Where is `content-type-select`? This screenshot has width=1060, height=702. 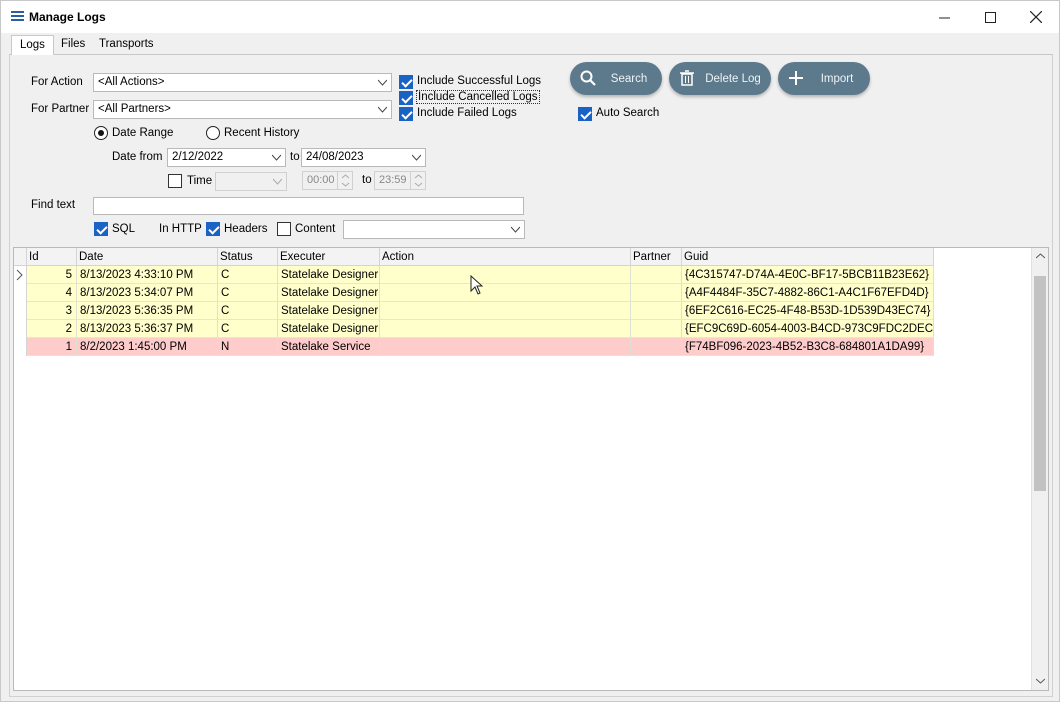 content-type-select is located at coordinates (434, 229).